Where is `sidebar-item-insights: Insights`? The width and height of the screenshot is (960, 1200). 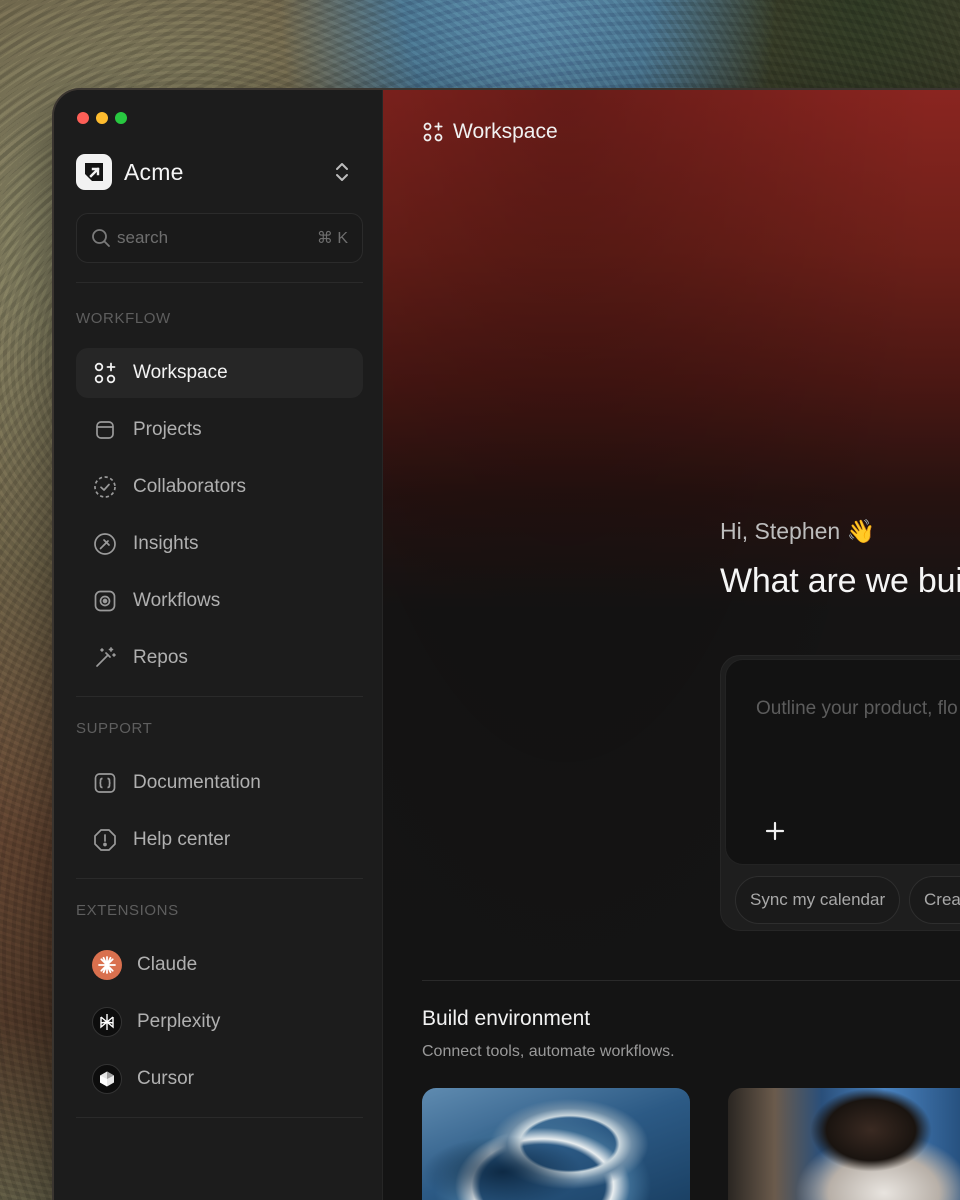 sidebar-item-insights: Insights is located at coordinates (219, 544).